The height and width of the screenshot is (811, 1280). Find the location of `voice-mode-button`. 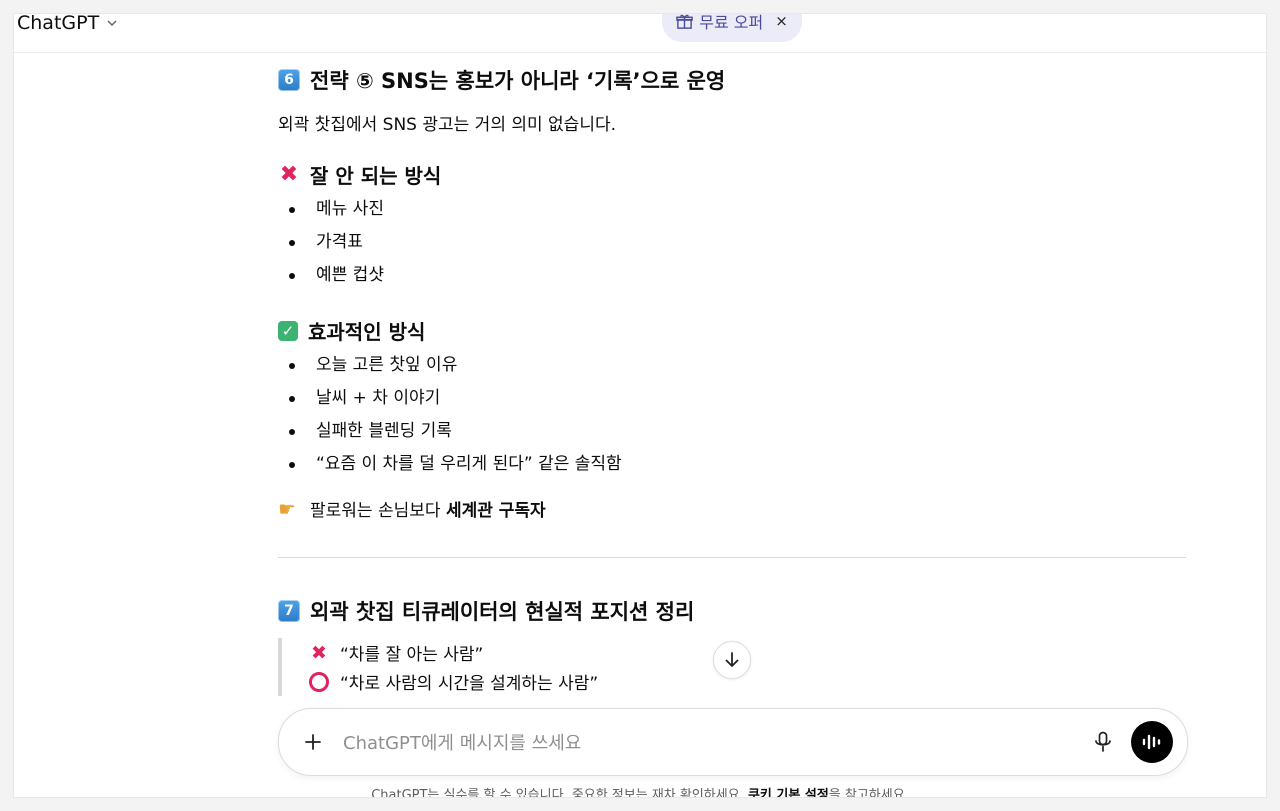

voice-mode-button is located at coordinates (1152, 742).